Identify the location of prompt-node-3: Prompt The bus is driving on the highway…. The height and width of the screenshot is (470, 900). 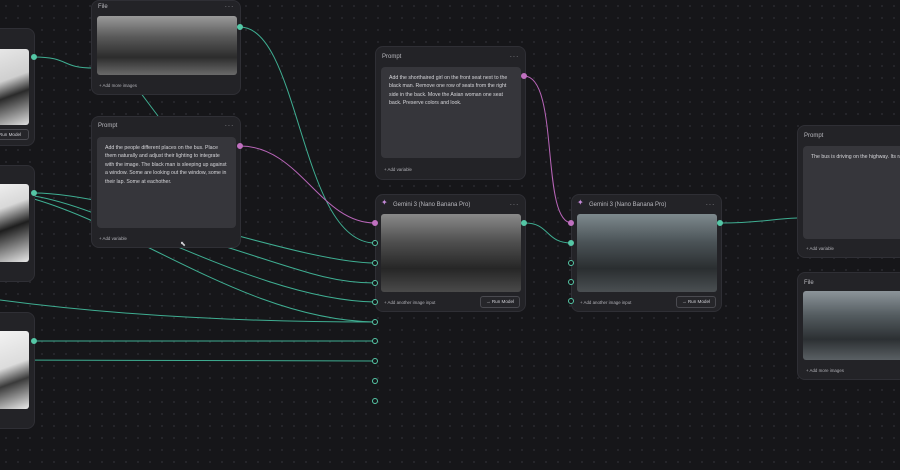
(848, 191).